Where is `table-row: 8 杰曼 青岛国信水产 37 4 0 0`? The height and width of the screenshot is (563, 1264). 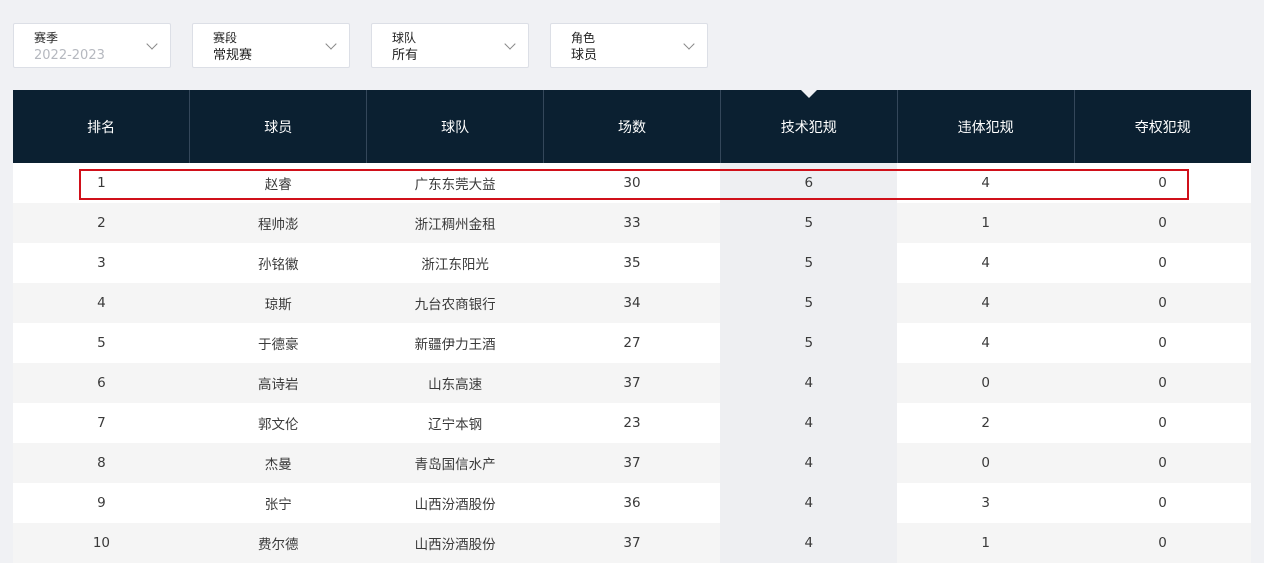 table-row: 8 杰曼 青岛国信水产 37 4 0 0 is located at coordinates (632, 463).